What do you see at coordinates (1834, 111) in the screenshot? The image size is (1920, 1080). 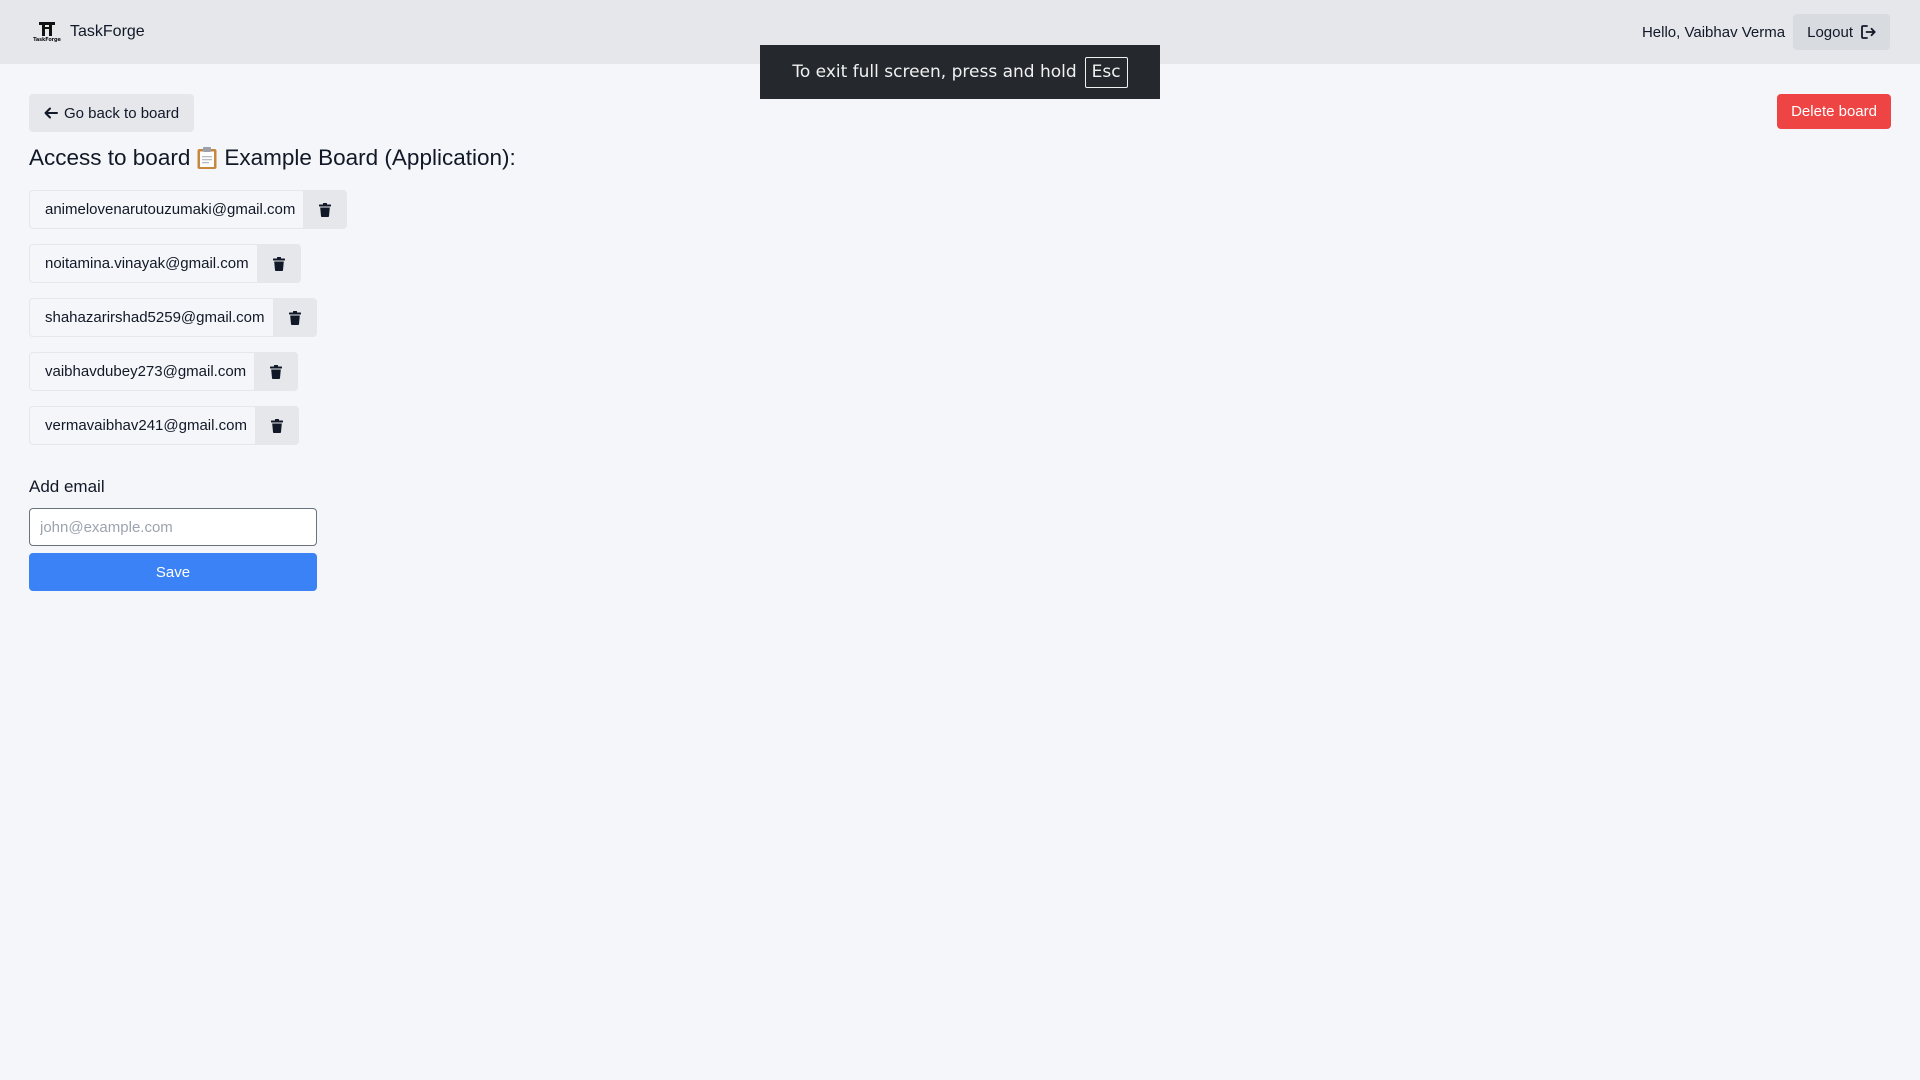 I see `delete-board-button: Delete board` at bounding box center [1834, 111].